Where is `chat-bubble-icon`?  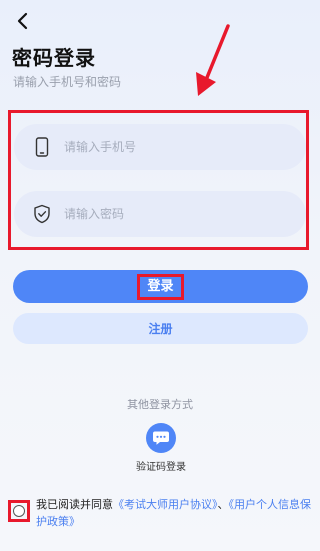 chat-bubble-icon is located at coordinates (161, 438).